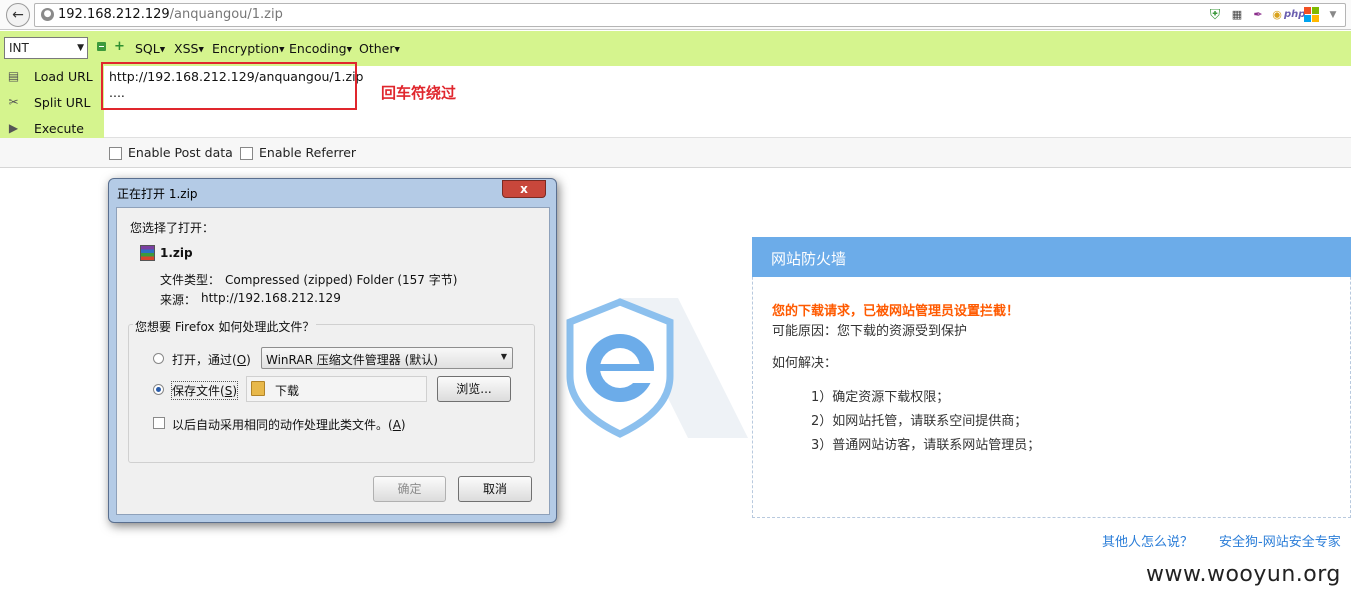  Describe the element at coordinates (13, 128) in the screenshot. I see `play-icon: ▶` at that location.